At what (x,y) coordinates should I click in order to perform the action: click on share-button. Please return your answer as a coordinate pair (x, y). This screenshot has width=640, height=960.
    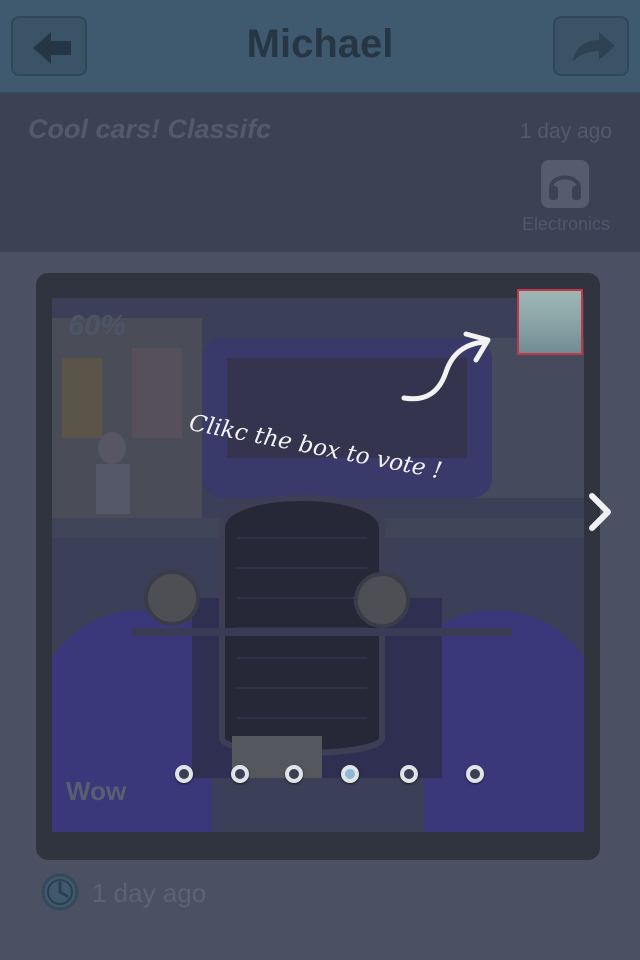
    Looking at the image, I should click on (591, 46).